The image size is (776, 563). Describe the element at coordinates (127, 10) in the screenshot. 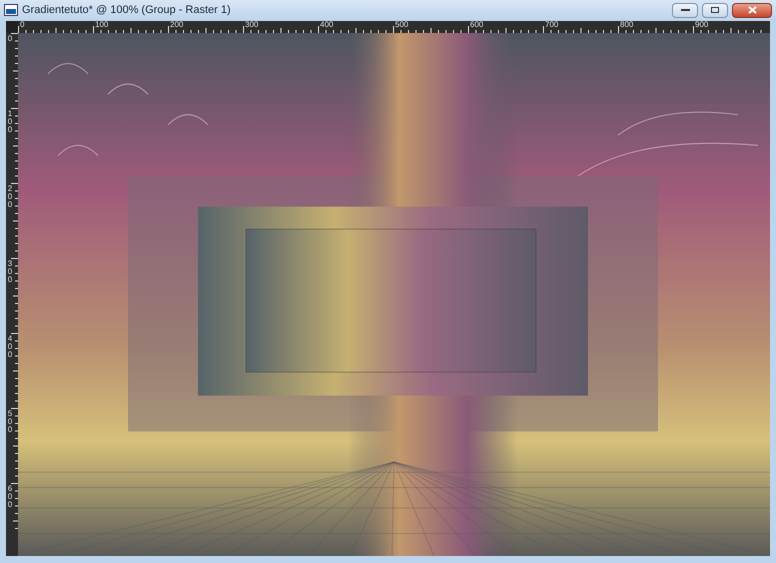

I see `window-title: Gradientetuto* @ 100% (Group - Raster 1)` at that location.